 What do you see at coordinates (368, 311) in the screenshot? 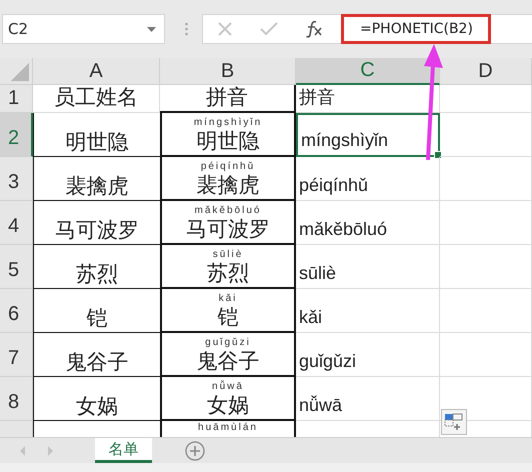
I see `table-cell: kǎi` at bounding box center [368, 311].